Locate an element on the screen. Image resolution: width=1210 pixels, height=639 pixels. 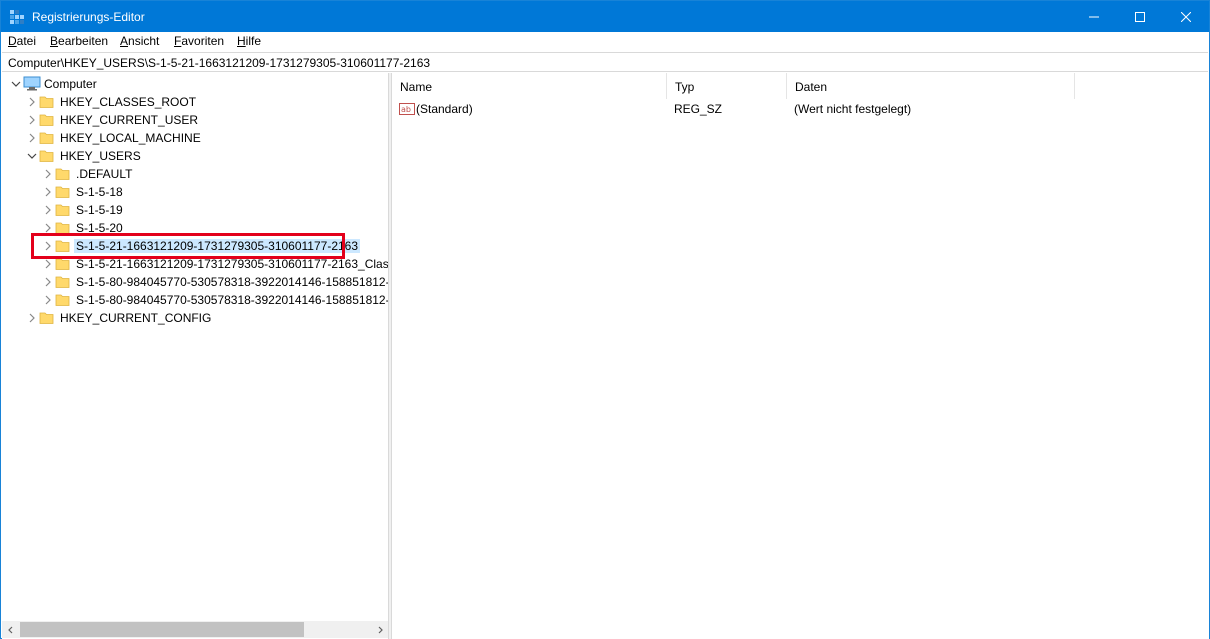
value-type: REG_SZ is located at coordinates (698, 109).